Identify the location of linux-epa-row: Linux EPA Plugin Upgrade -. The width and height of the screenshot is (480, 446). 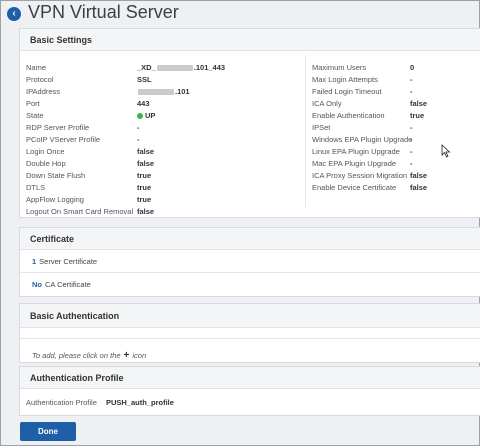
(393, 151).